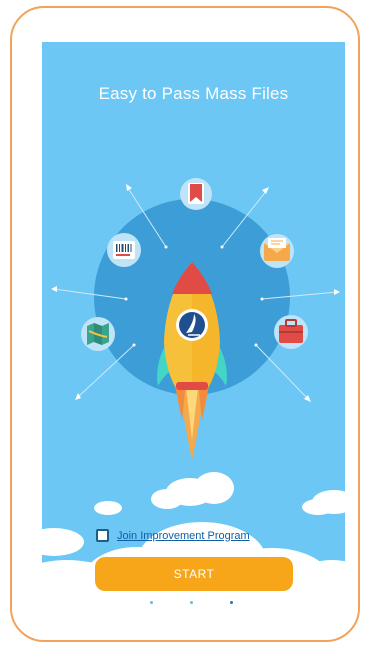 The width and height of the screenshot is (368, 648). Describe the element at coordinates (277, 251) in the screenshot. I see `envelope-icon` at that location.